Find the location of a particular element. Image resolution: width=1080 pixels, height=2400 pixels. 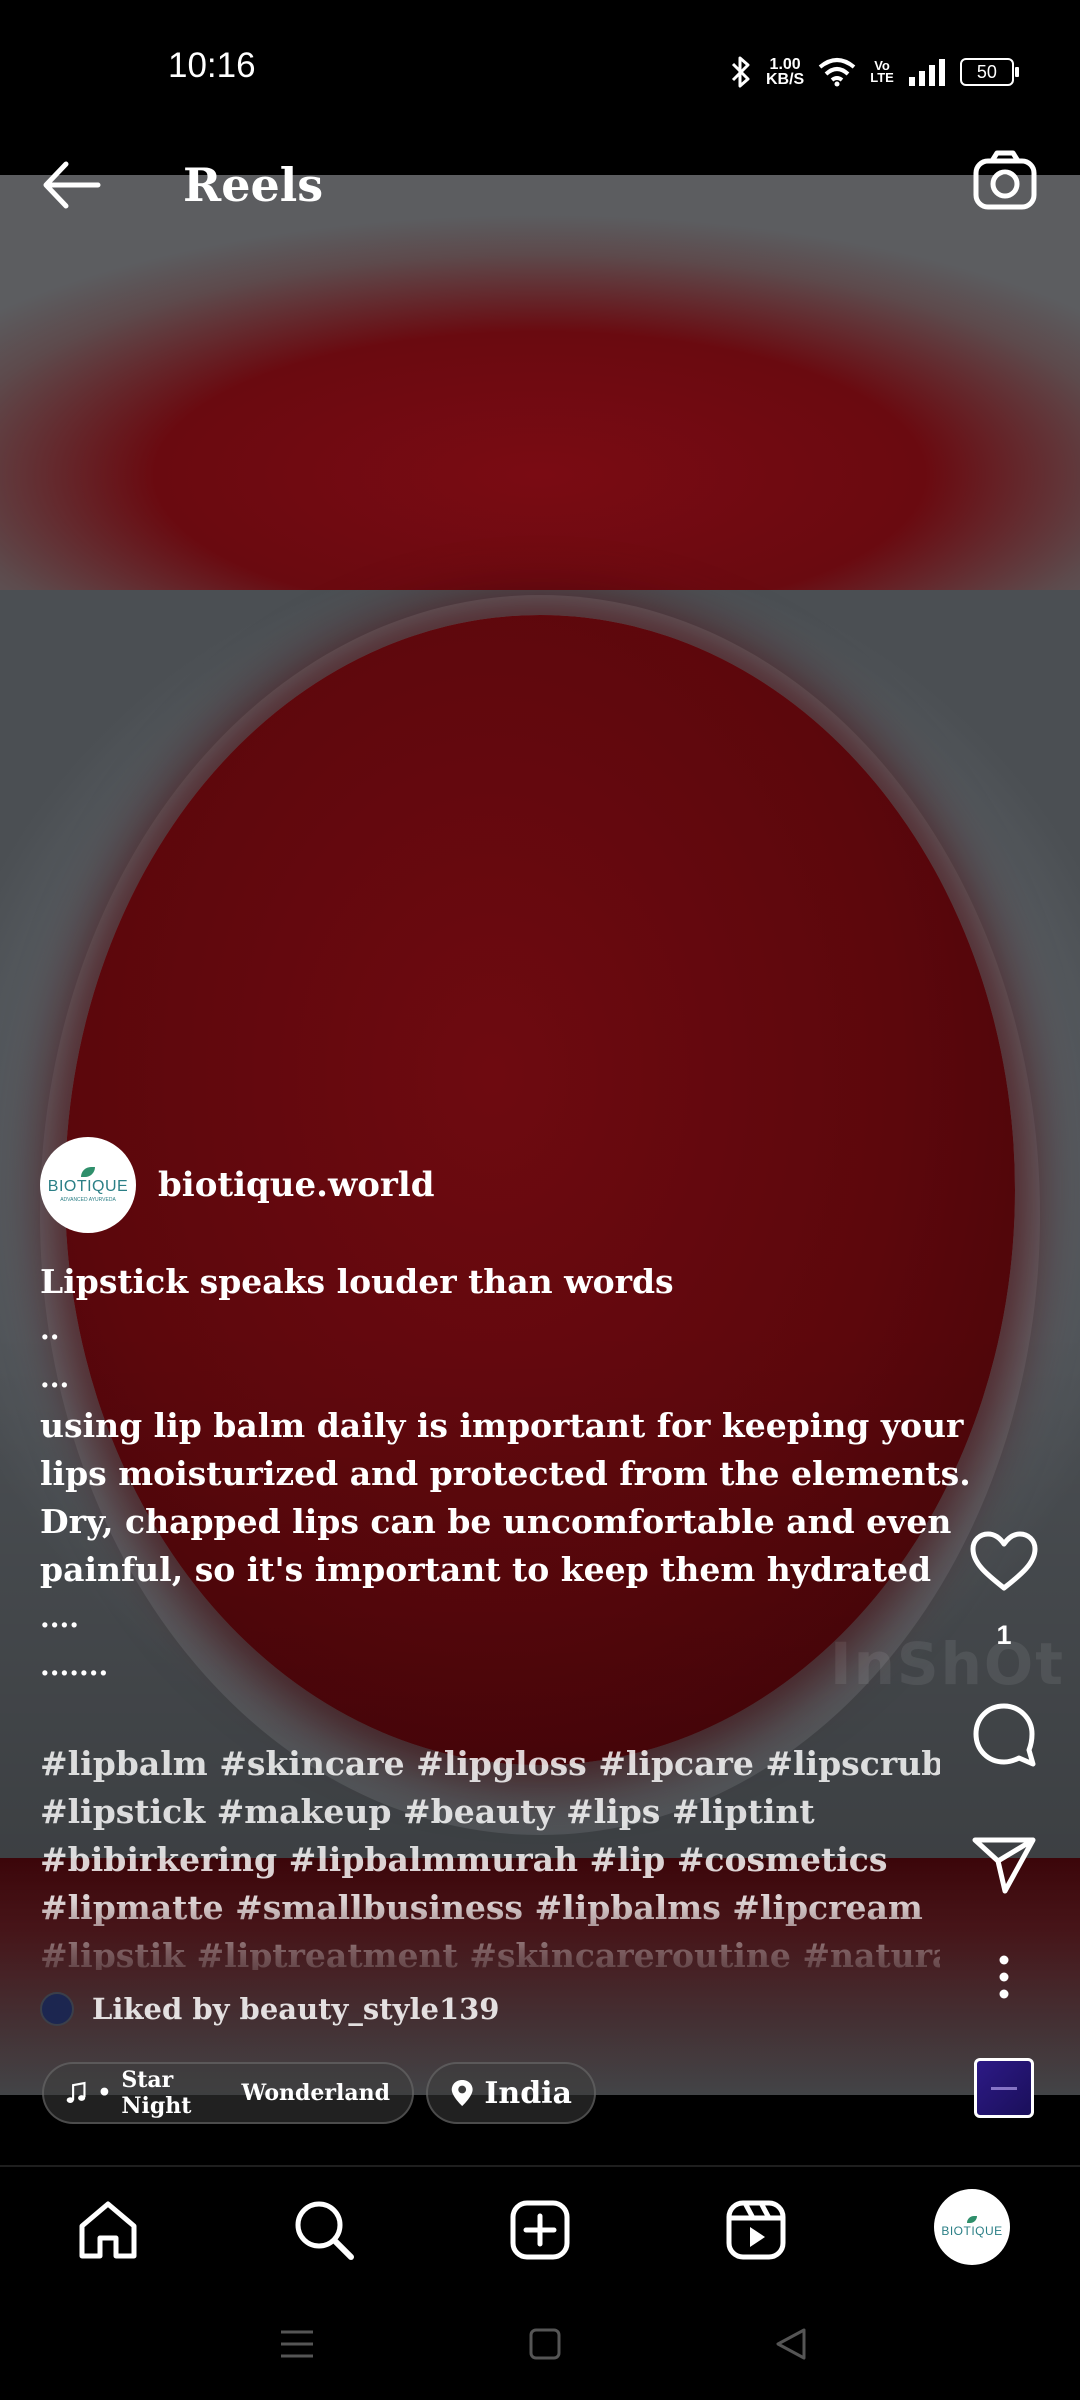

page-title: Reels is located at coordinates (253, 185).